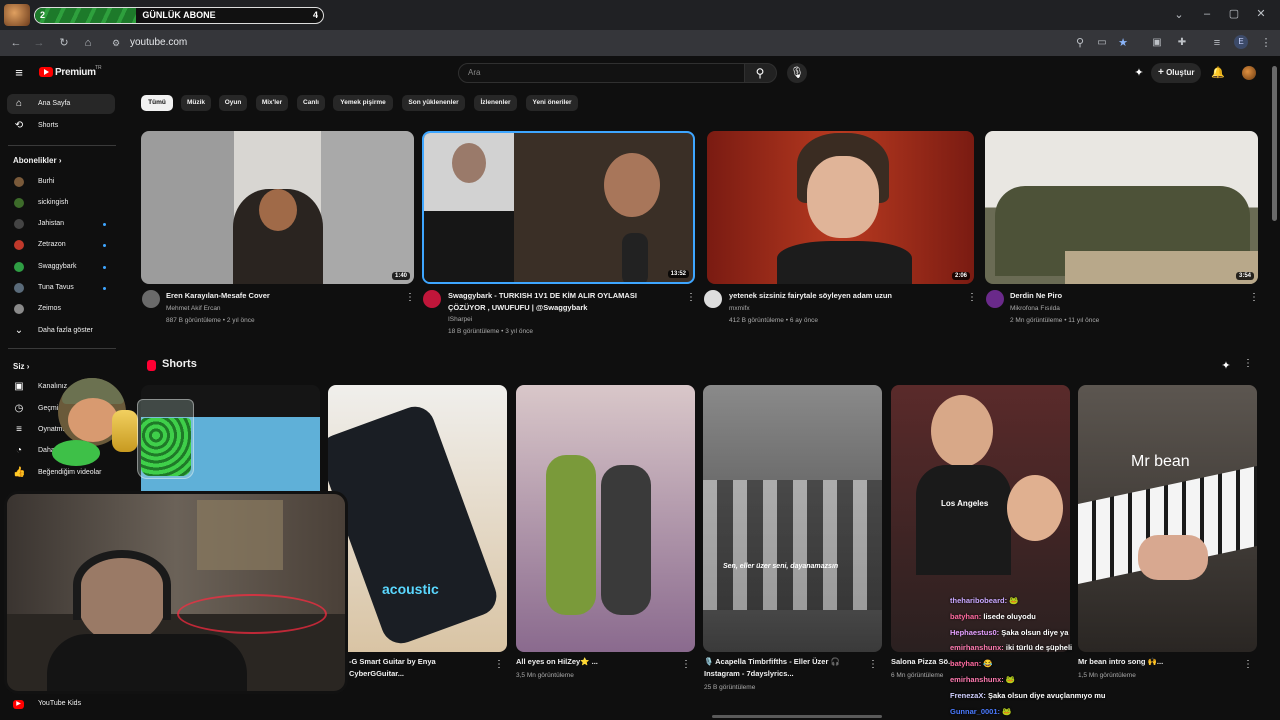 This screenshot has width=1280, height=720. Describe the element at coordinates (797, 73) in the screenshot. I see `voice-search-button: 🎙` at that location.